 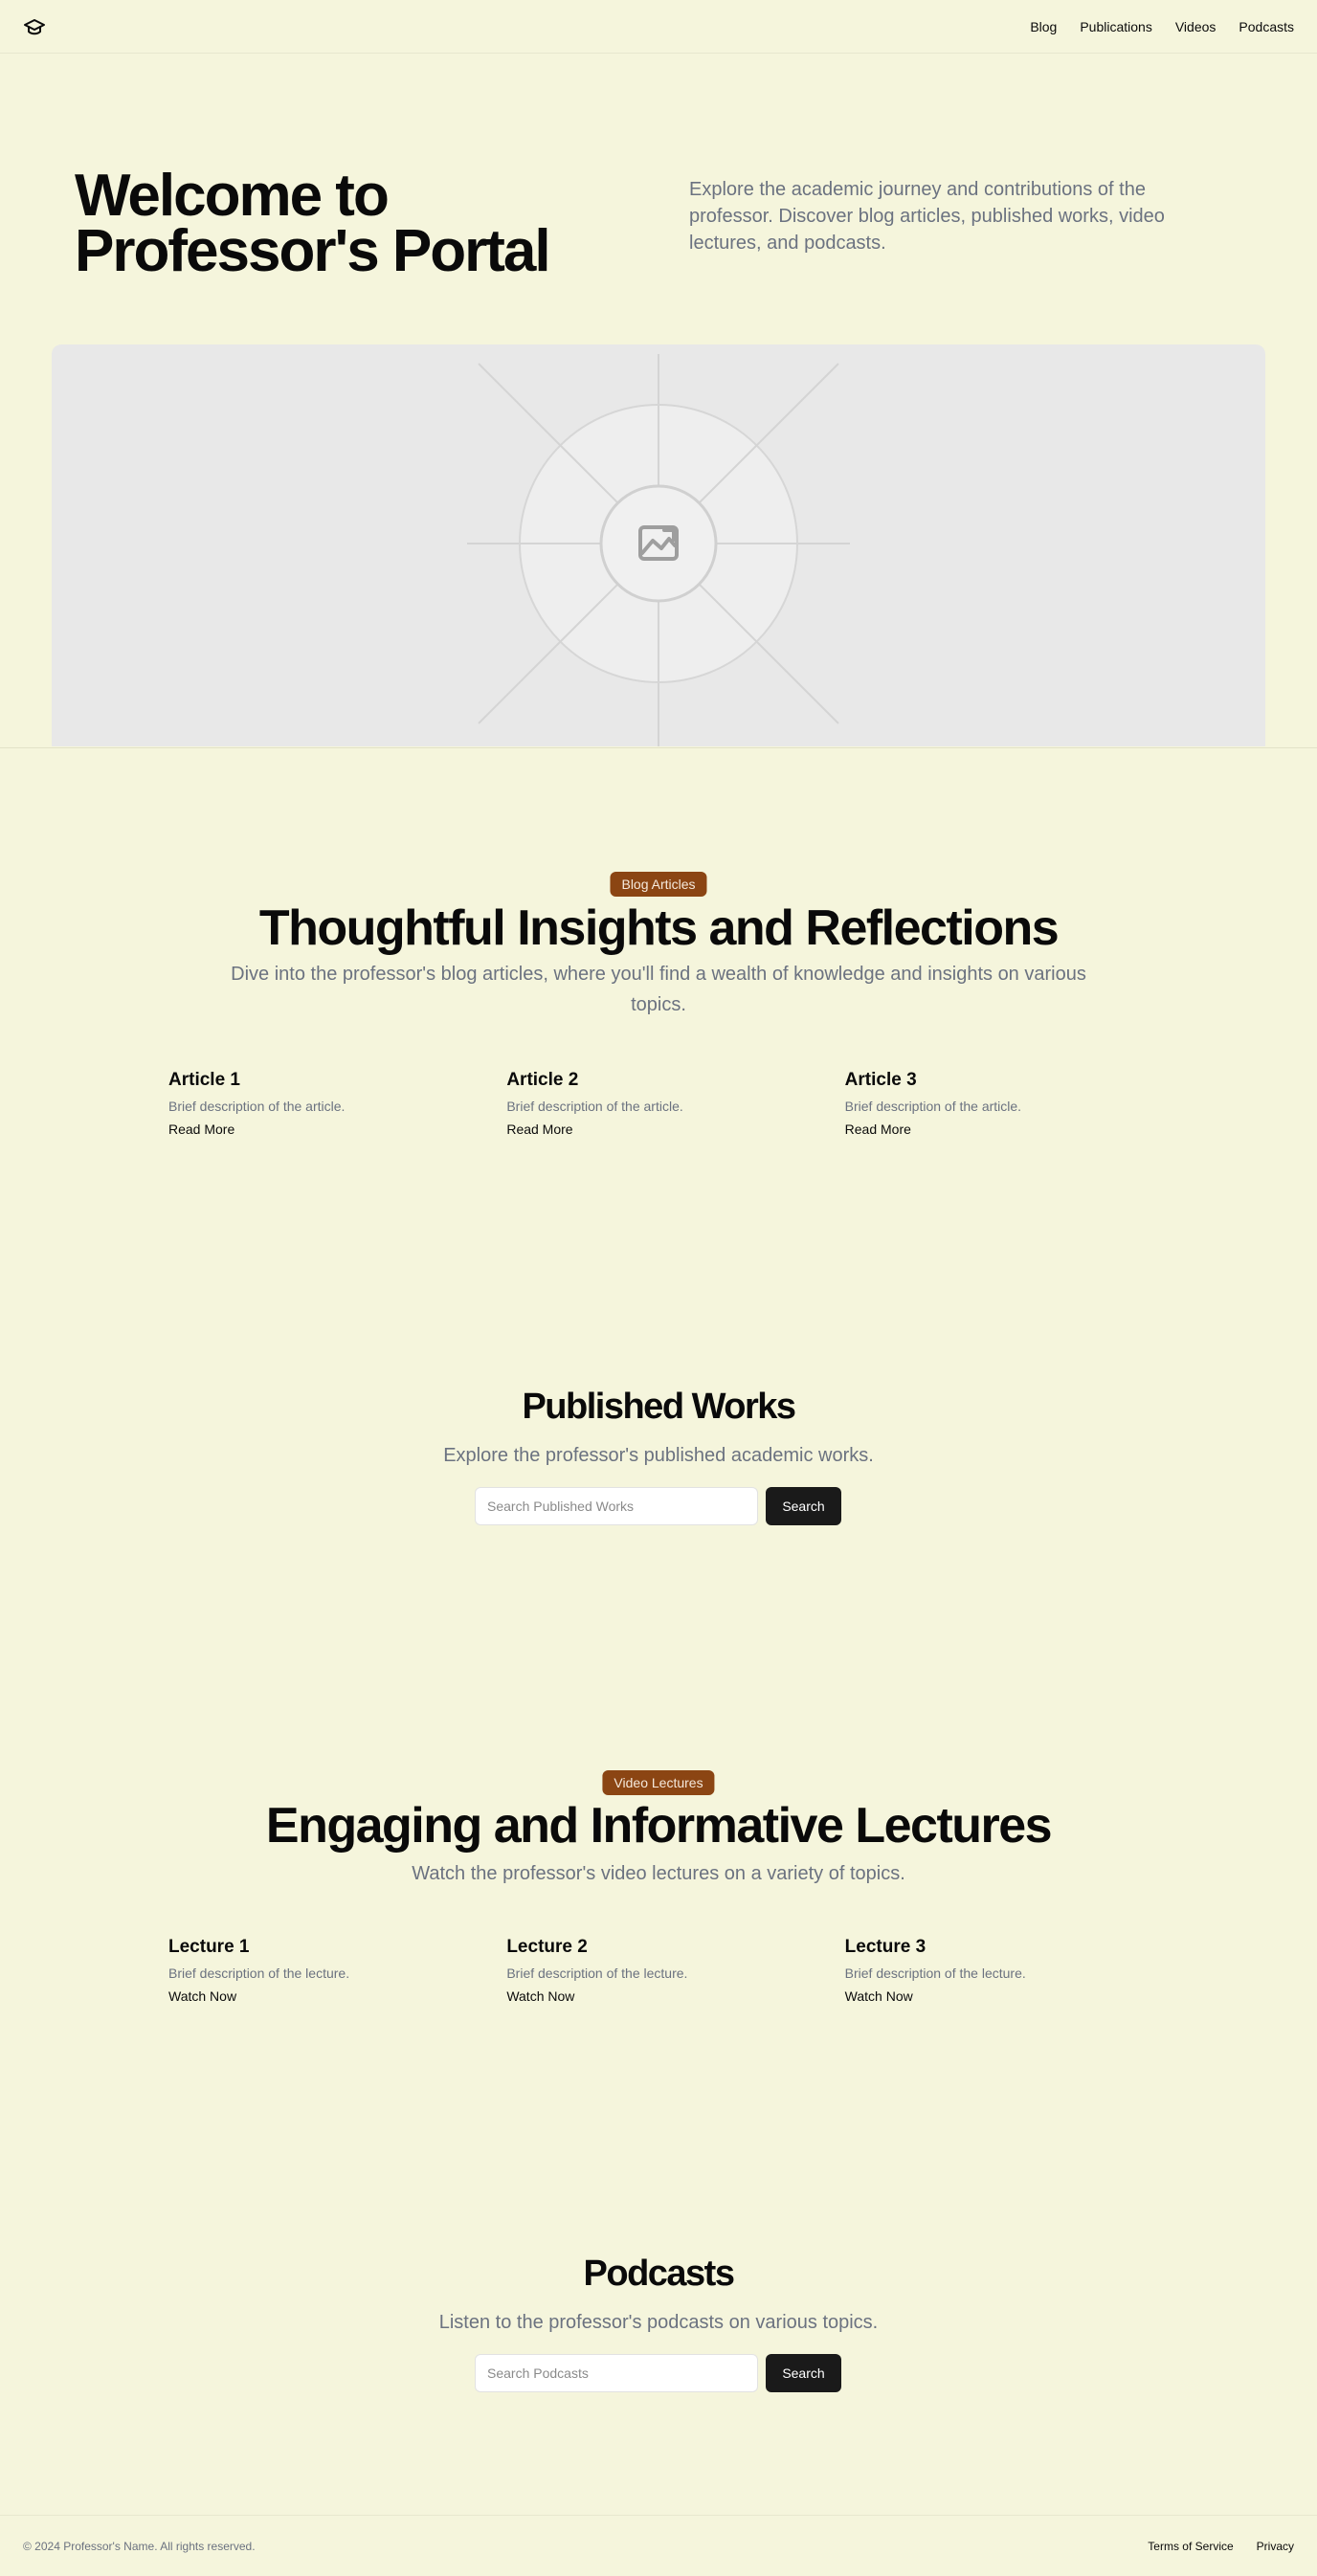 I want to click on publications-search-input, so click(x=616, y=1506).